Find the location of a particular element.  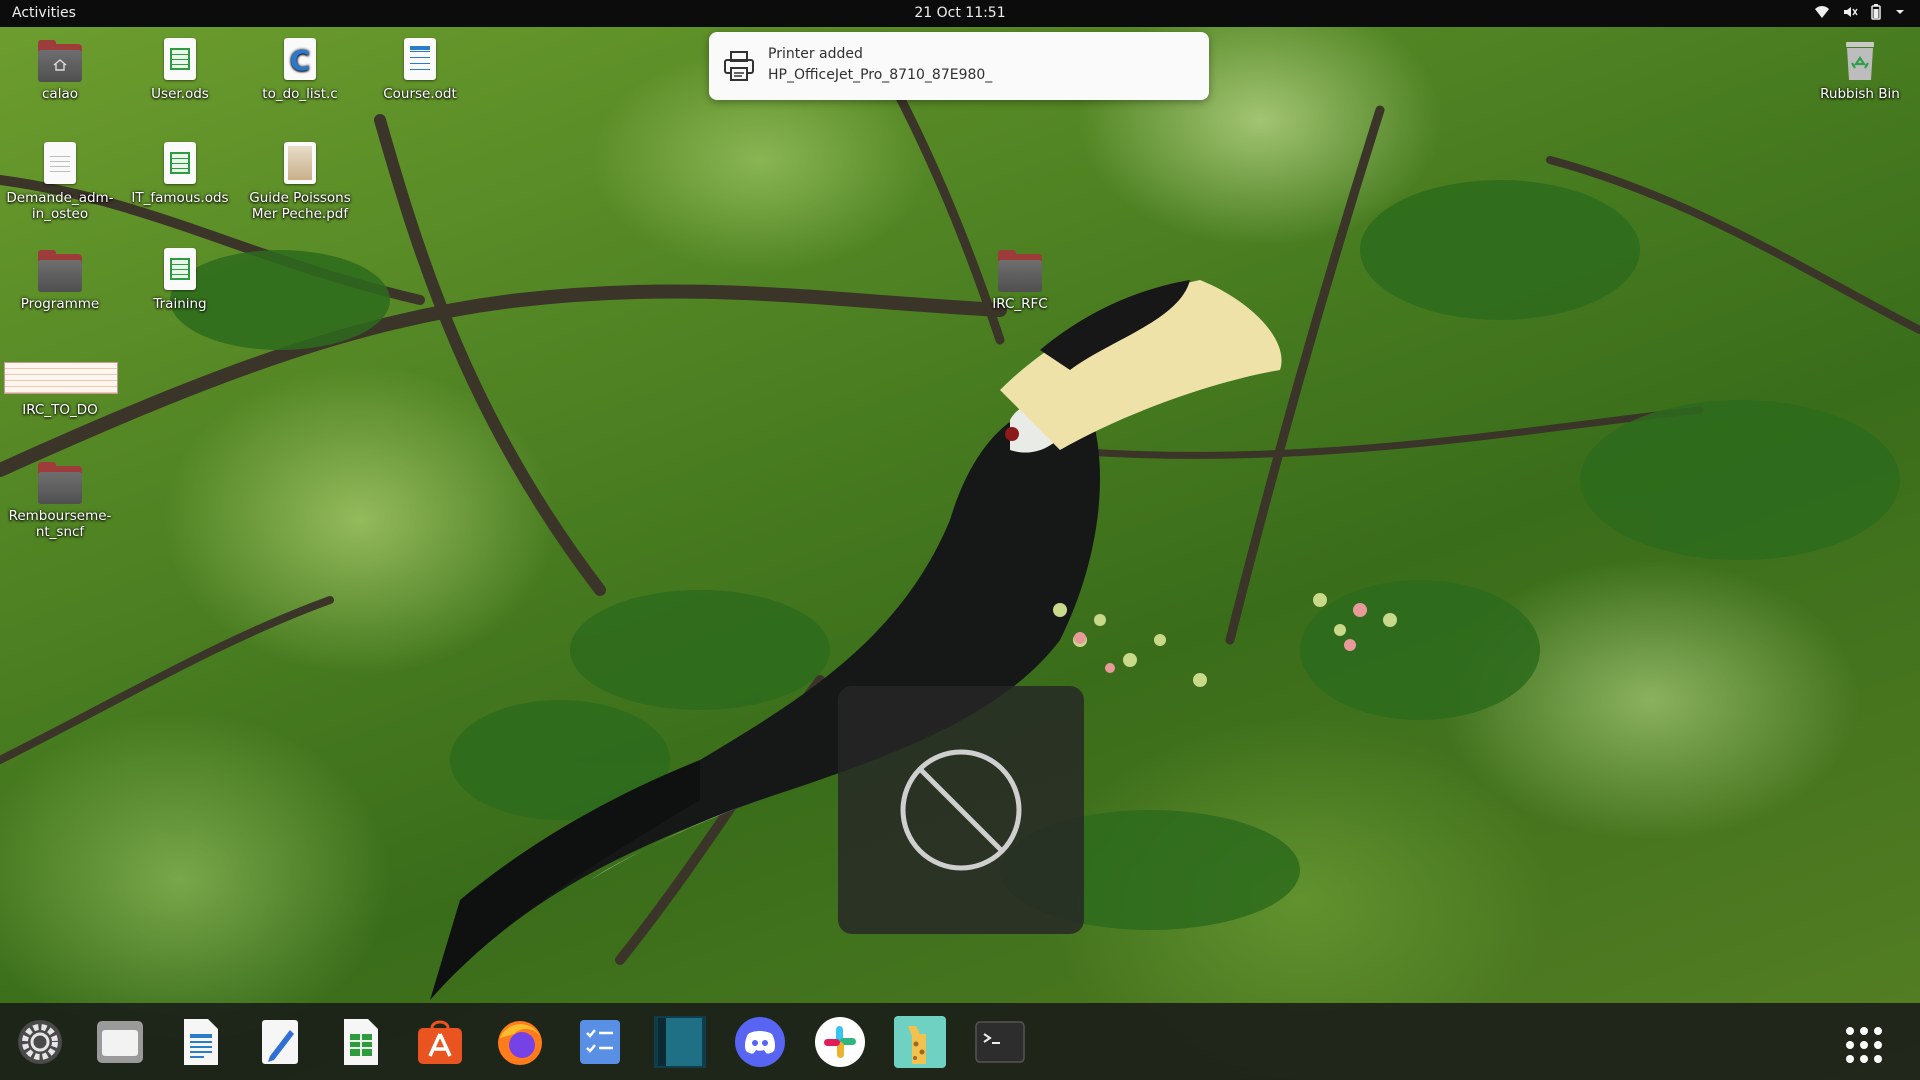

giraffe-app-icon is located at coordinates (920, 1042).